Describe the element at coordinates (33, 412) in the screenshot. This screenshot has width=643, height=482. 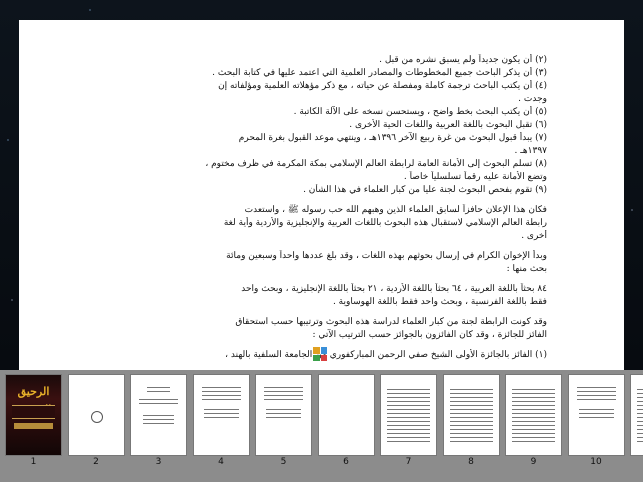
I see `cover-subtitle-band` at that location.